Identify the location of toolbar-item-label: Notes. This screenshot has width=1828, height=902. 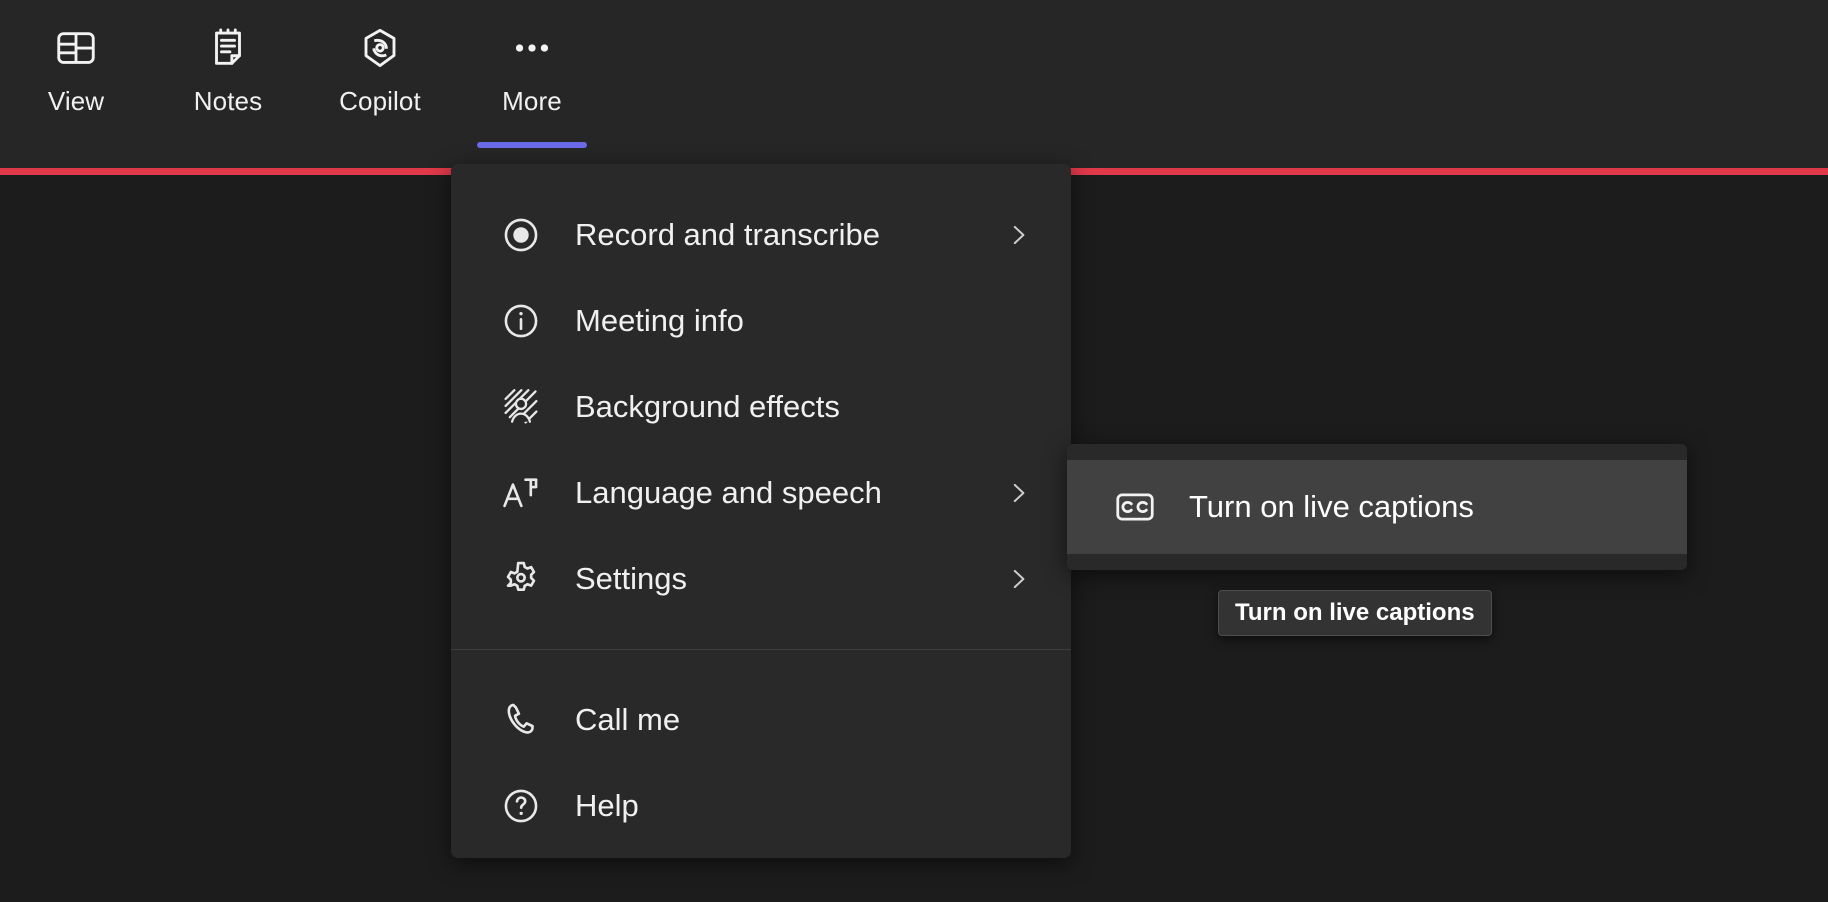
(228, 101).